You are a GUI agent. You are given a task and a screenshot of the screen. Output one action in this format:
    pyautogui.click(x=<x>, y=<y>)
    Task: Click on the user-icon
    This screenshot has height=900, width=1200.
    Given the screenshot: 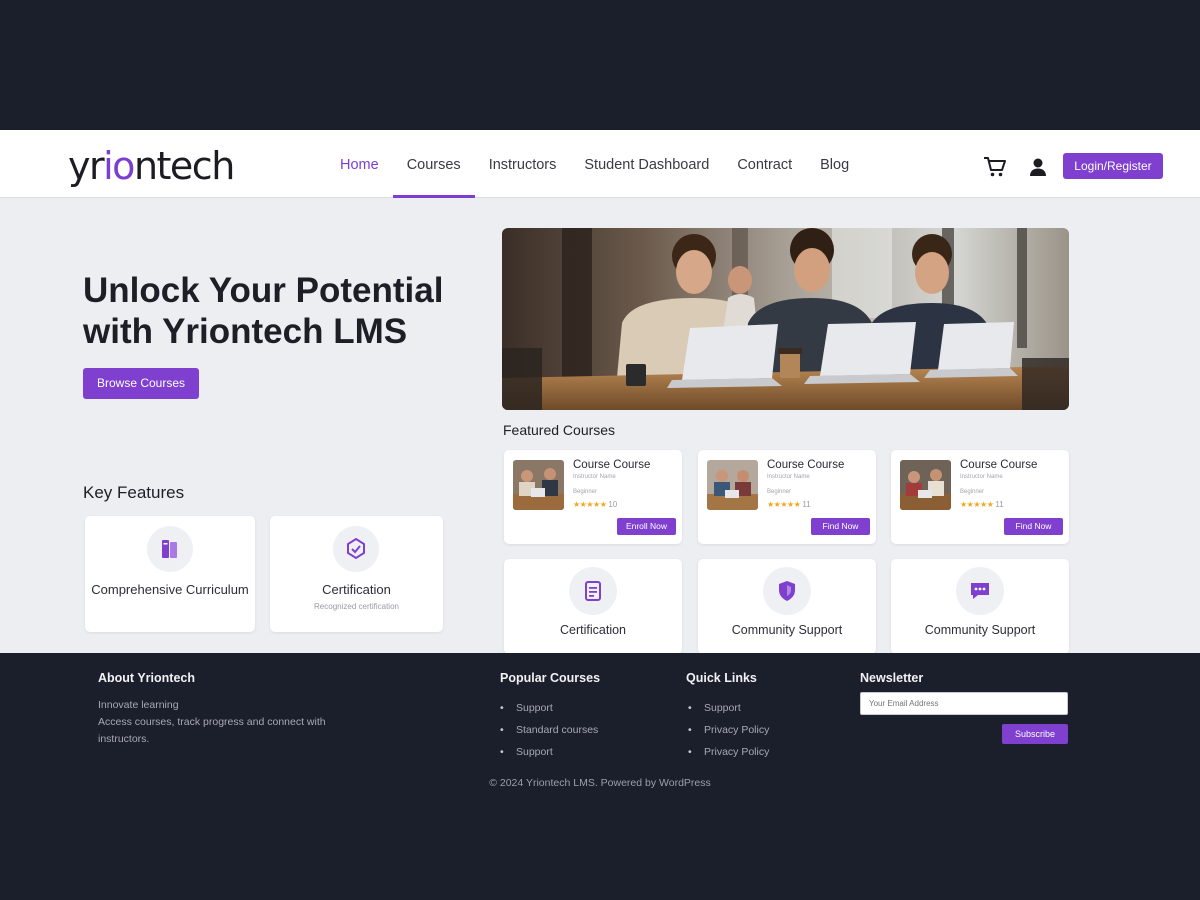 What is the action you would take?
    pyautogui.click(x=1038, y=167)
    